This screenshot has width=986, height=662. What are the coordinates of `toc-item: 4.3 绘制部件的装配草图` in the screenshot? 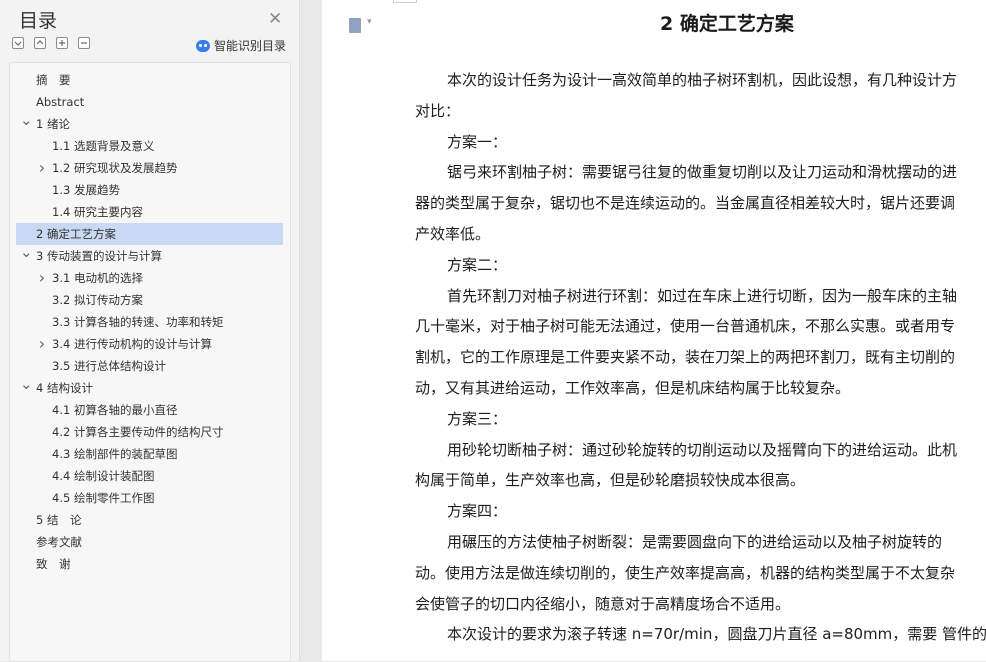 It's located at (149, 454).